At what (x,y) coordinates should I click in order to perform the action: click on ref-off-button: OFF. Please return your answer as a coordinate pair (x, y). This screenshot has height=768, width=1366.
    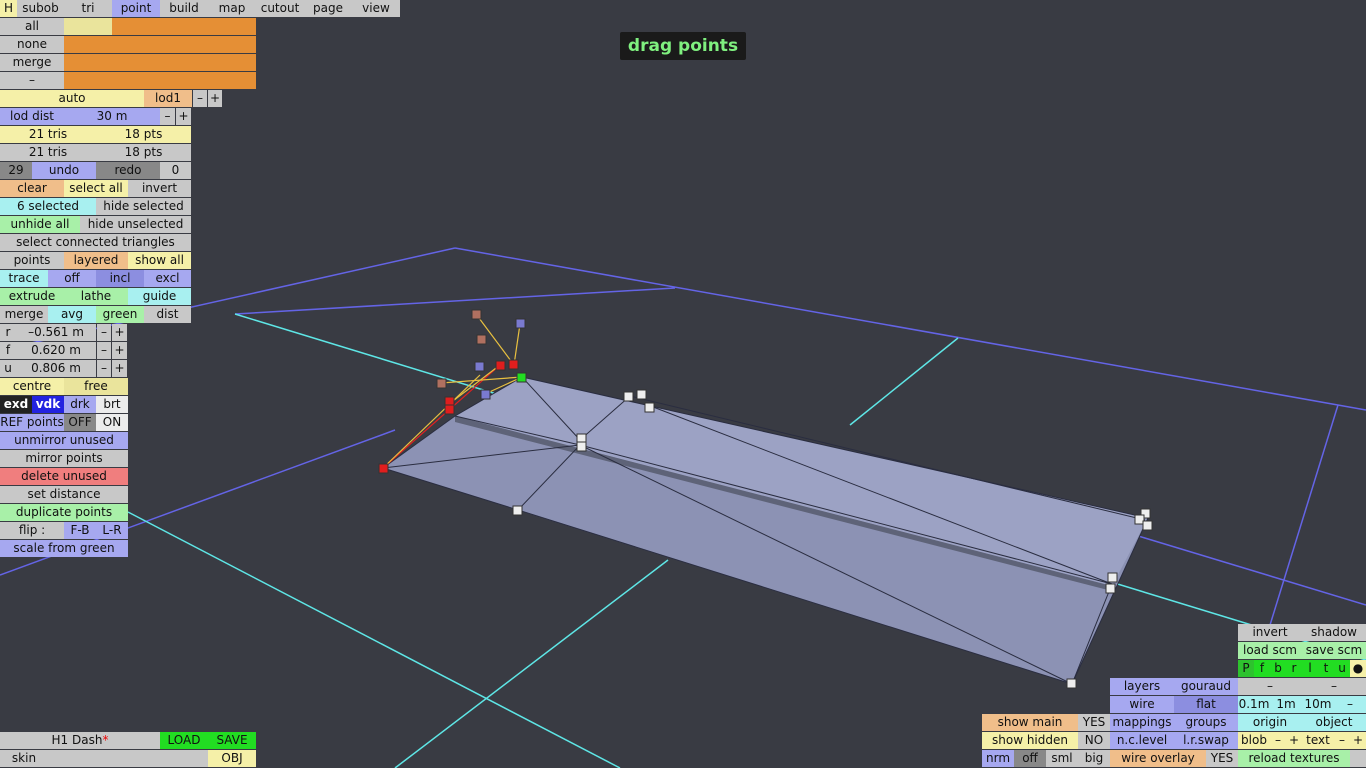
    Looking at the image, I should click on (80, 422).